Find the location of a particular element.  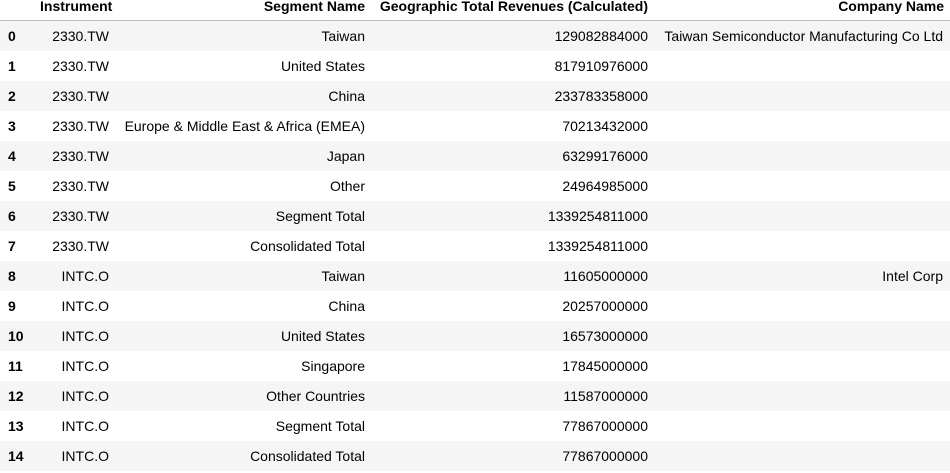

row-index-cell: 11 is located at coordinates (15, 365).